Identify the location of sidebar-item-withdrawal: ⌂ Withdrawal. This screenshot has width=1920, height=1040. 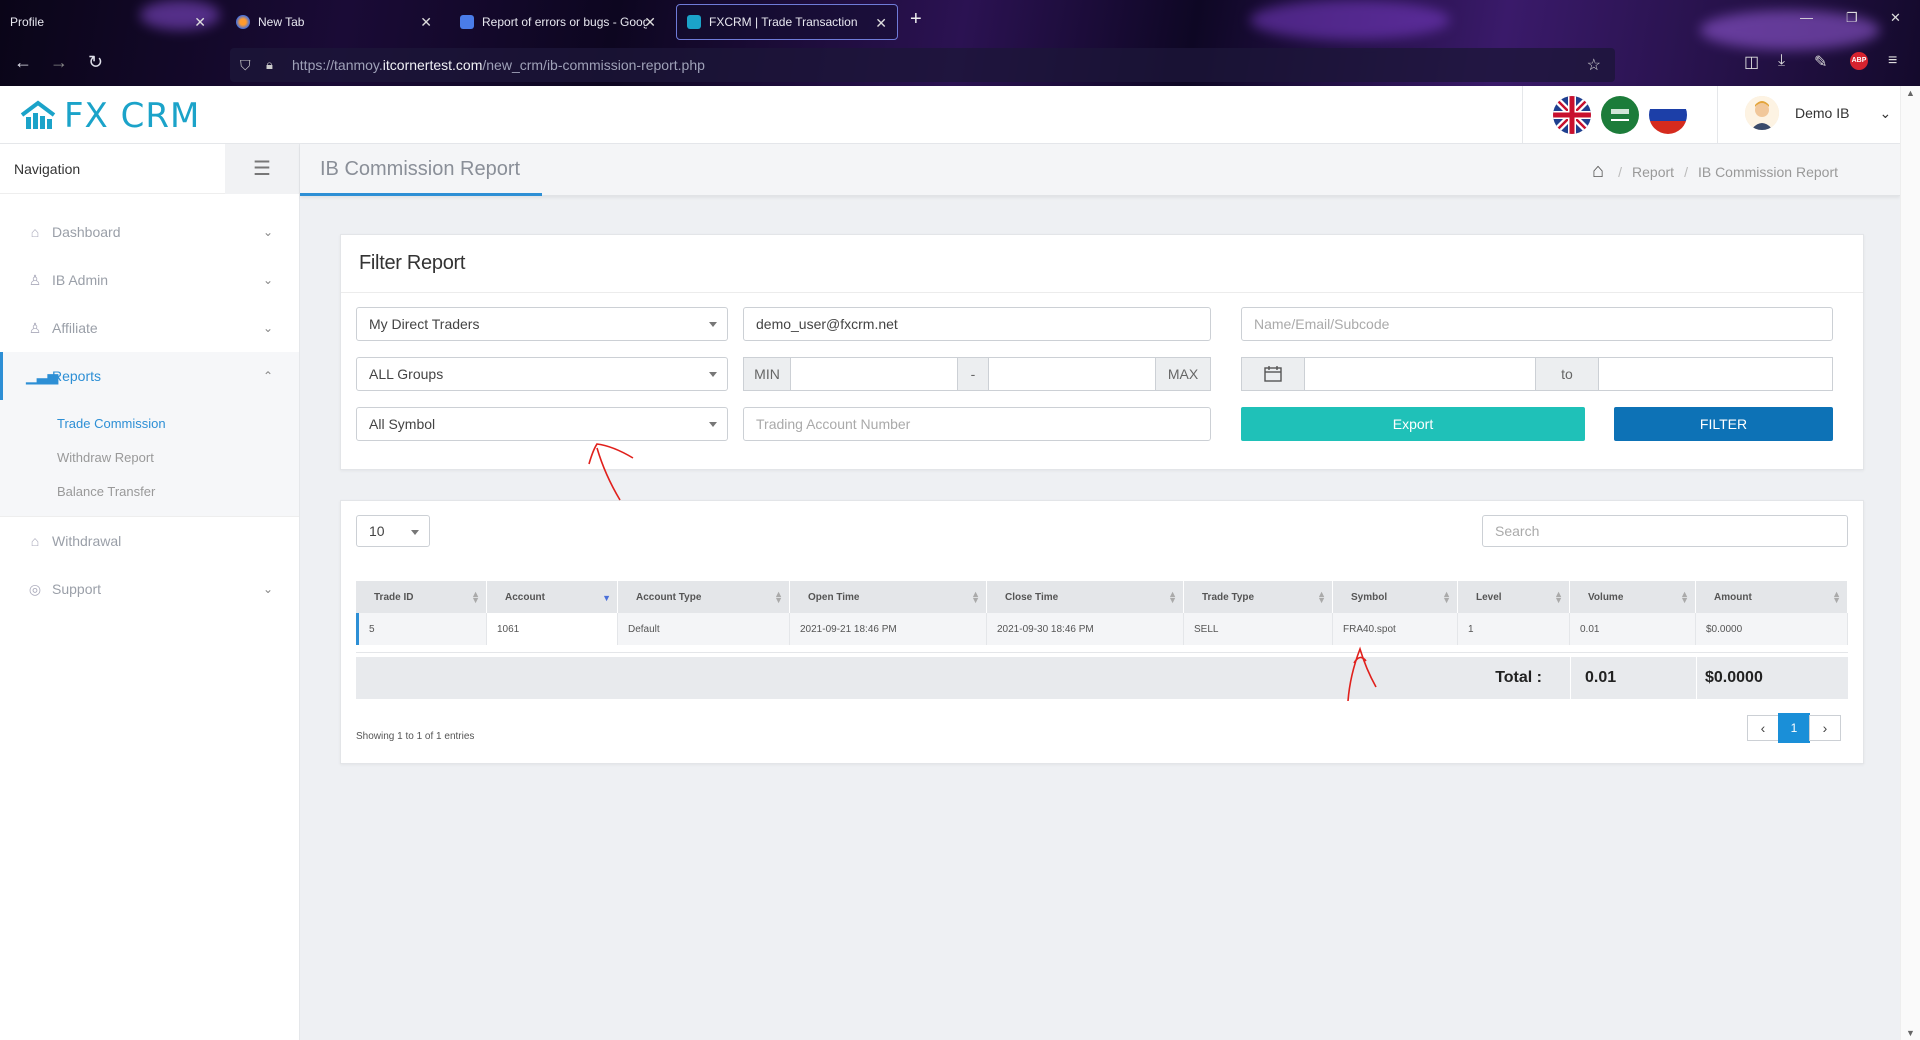
(149, 541).